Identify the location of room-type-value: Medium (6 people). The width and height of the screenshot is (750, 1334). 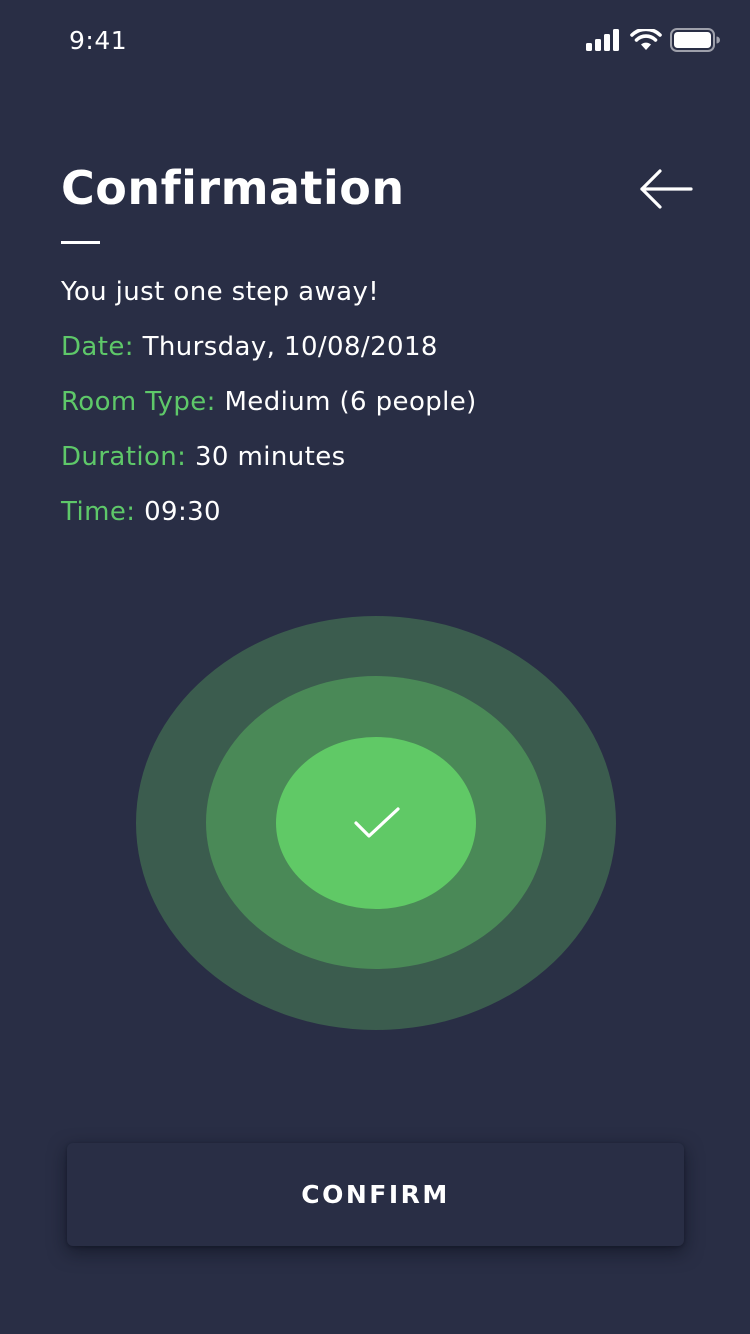
(350, 402).